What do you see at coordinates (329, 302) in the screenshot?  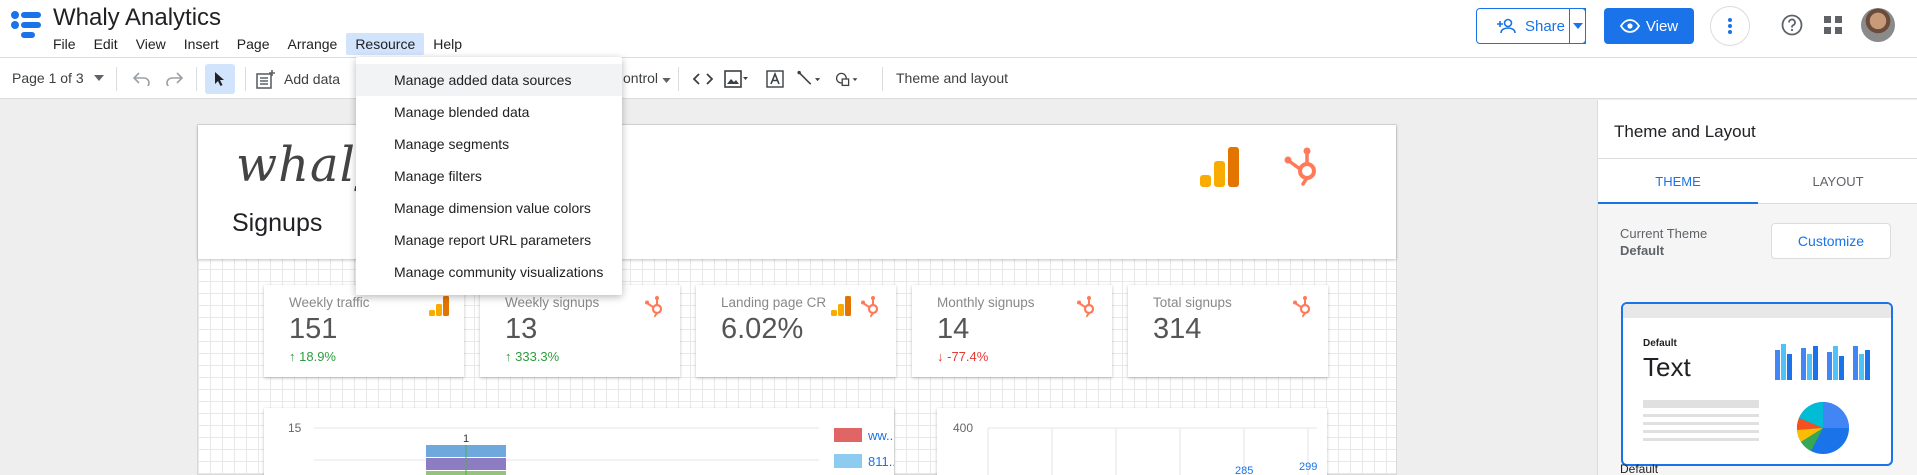 I see `scorecard-label: Weekly traffic` at bounding box center [329, 302].